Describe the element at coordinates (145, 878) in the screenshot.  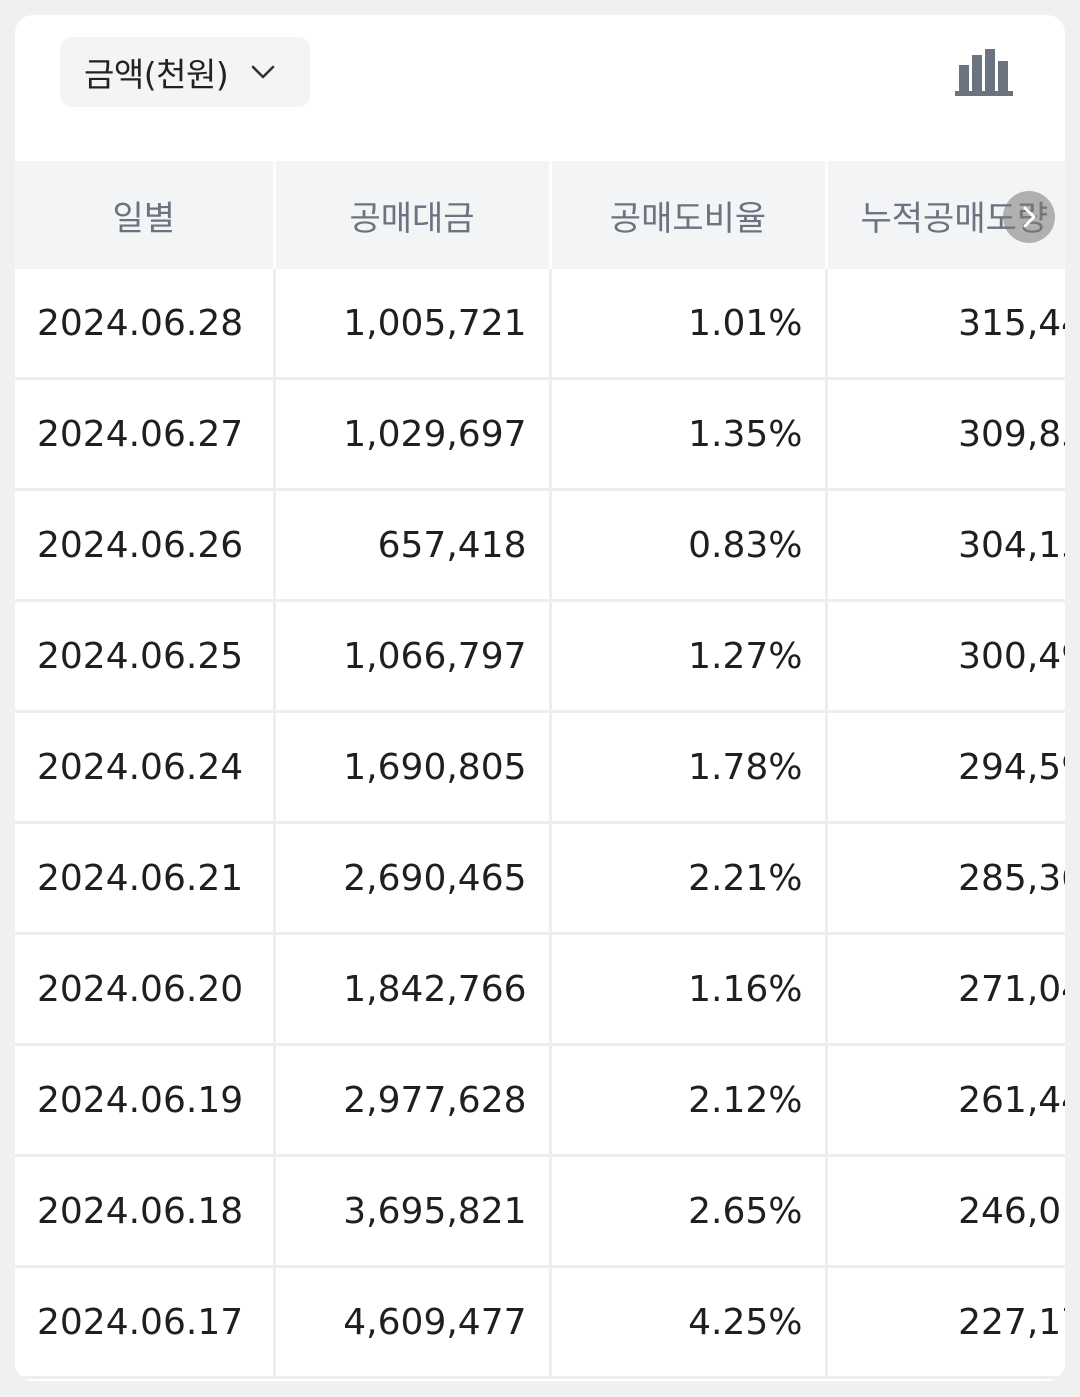
I see `date-cell: 2024.06.21` at that location.